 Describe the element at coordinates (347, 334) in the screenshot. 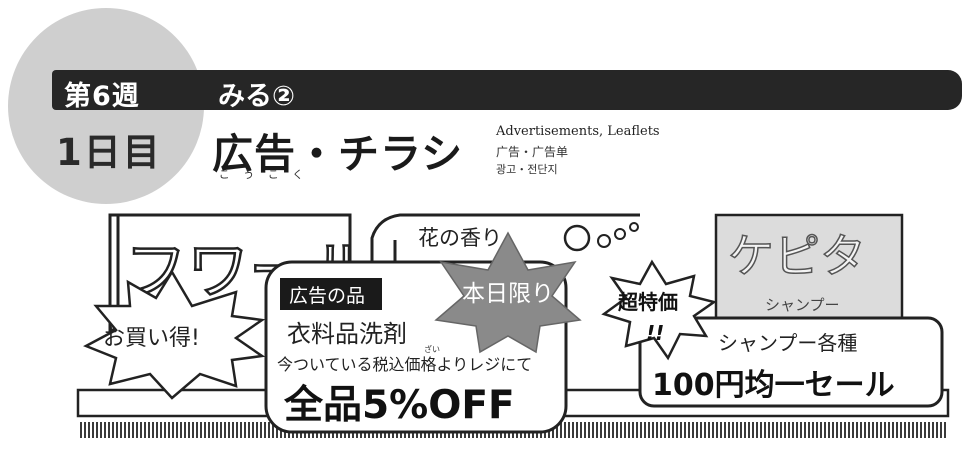

I see `sign-center-item: 衣料品洗剤` at that location.